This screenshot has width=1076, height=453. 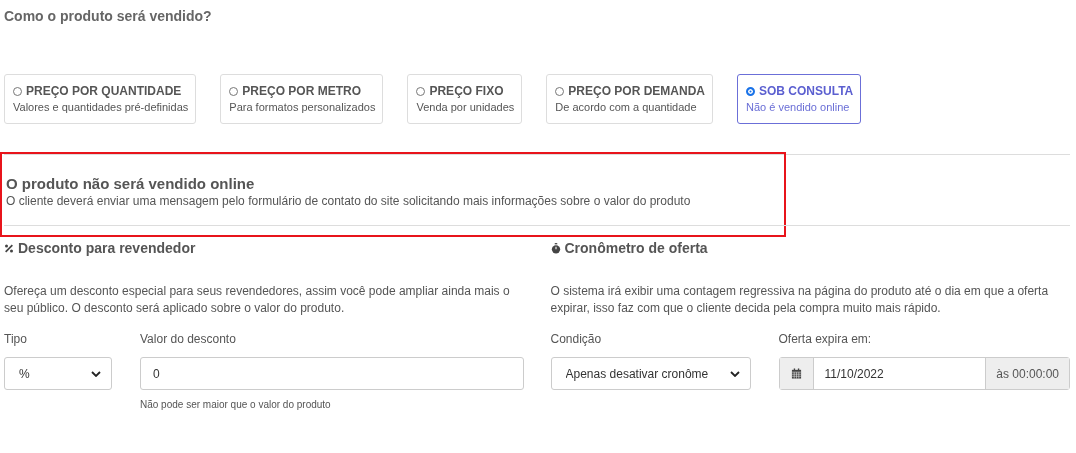 I want to click on option-label: SOB CONSULTA, so click(x=806, y=91).